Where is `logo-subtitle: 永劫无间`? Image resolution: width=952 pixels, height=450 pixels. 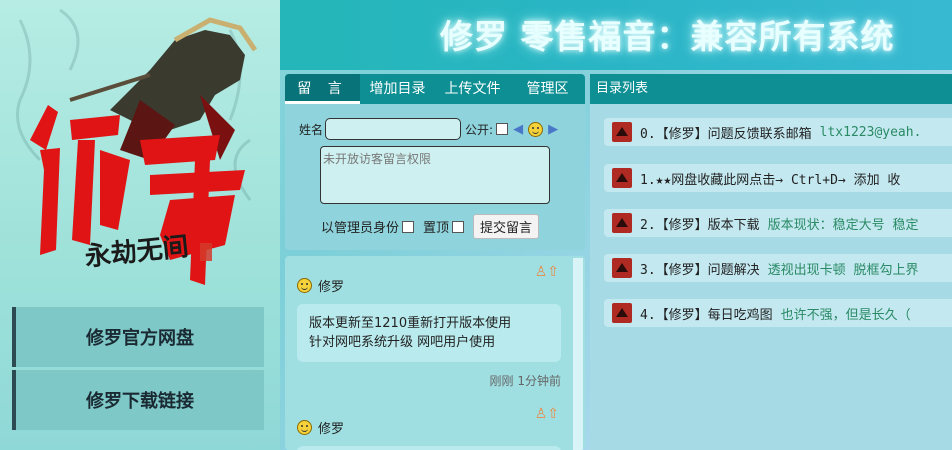 logo-subtitle: 永劫无间 is located at coordinates (137, 252).